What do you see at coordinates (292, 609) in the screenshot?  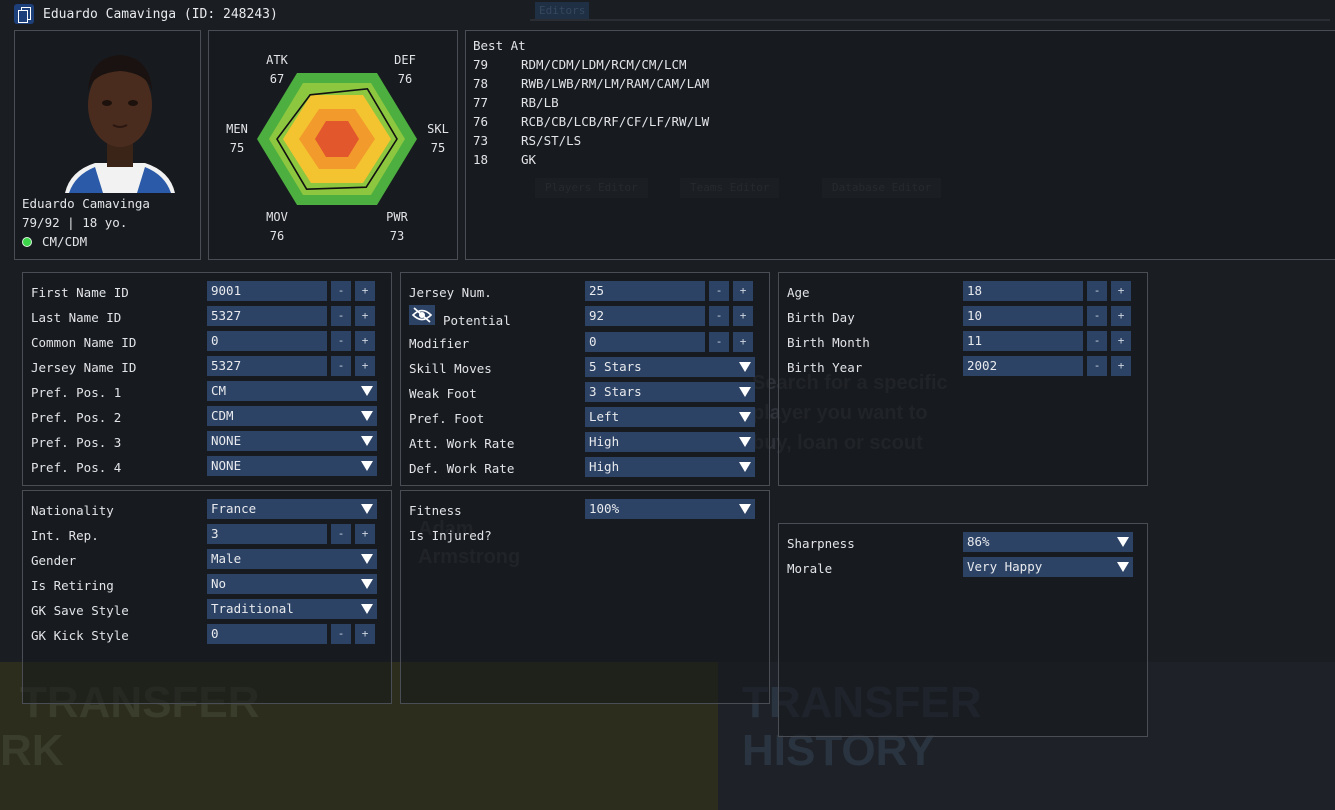 I see `gk-save-style-select: Traditional` at bounding box center [292, 609].